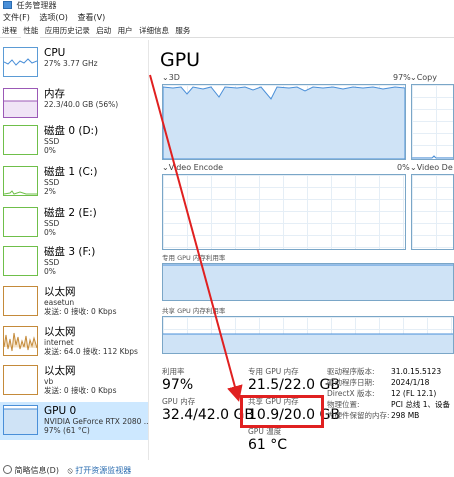 The width and height of the screenshot is (454, 477). Describe the element at coordinates (71, 63) in the screenshot. I see `sidebar-item-sub: 27% 3.77 GHz` at that location.